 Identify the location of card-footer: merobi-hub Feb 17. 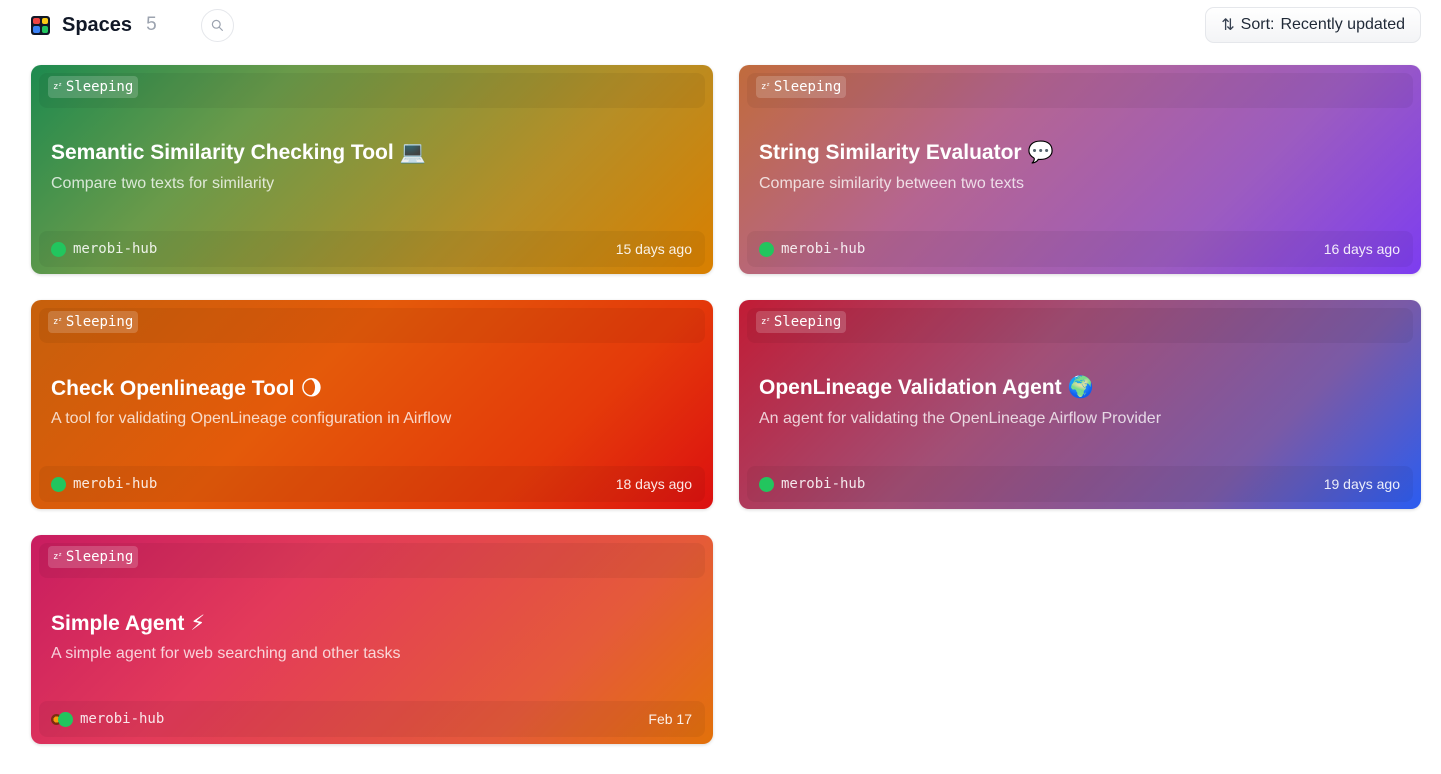
(372, 719).